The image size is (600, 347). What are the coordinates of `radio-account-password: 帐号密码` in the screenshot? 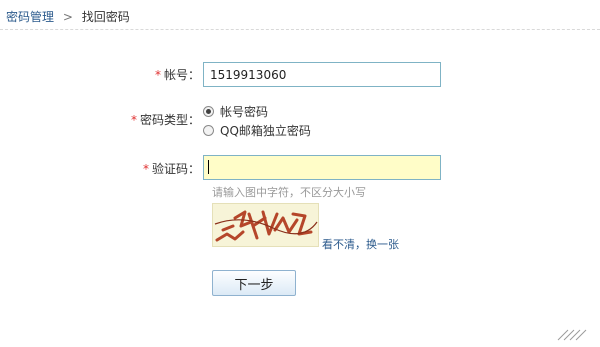 It's located at (235, 111).